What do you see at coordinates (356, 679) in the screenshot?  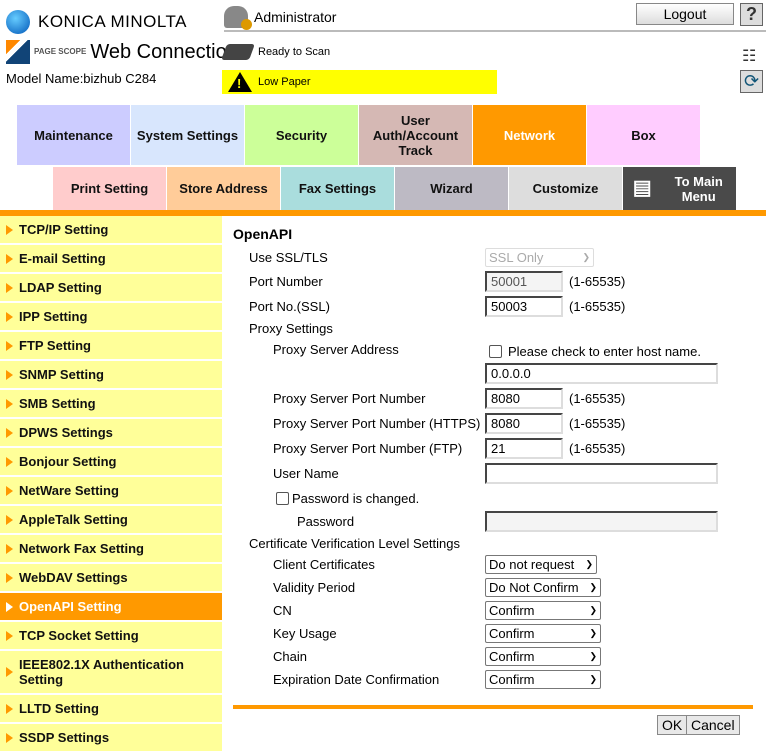 I see `expiration-label: Expiration Date Confirmation` at bounding box center [356, 679].